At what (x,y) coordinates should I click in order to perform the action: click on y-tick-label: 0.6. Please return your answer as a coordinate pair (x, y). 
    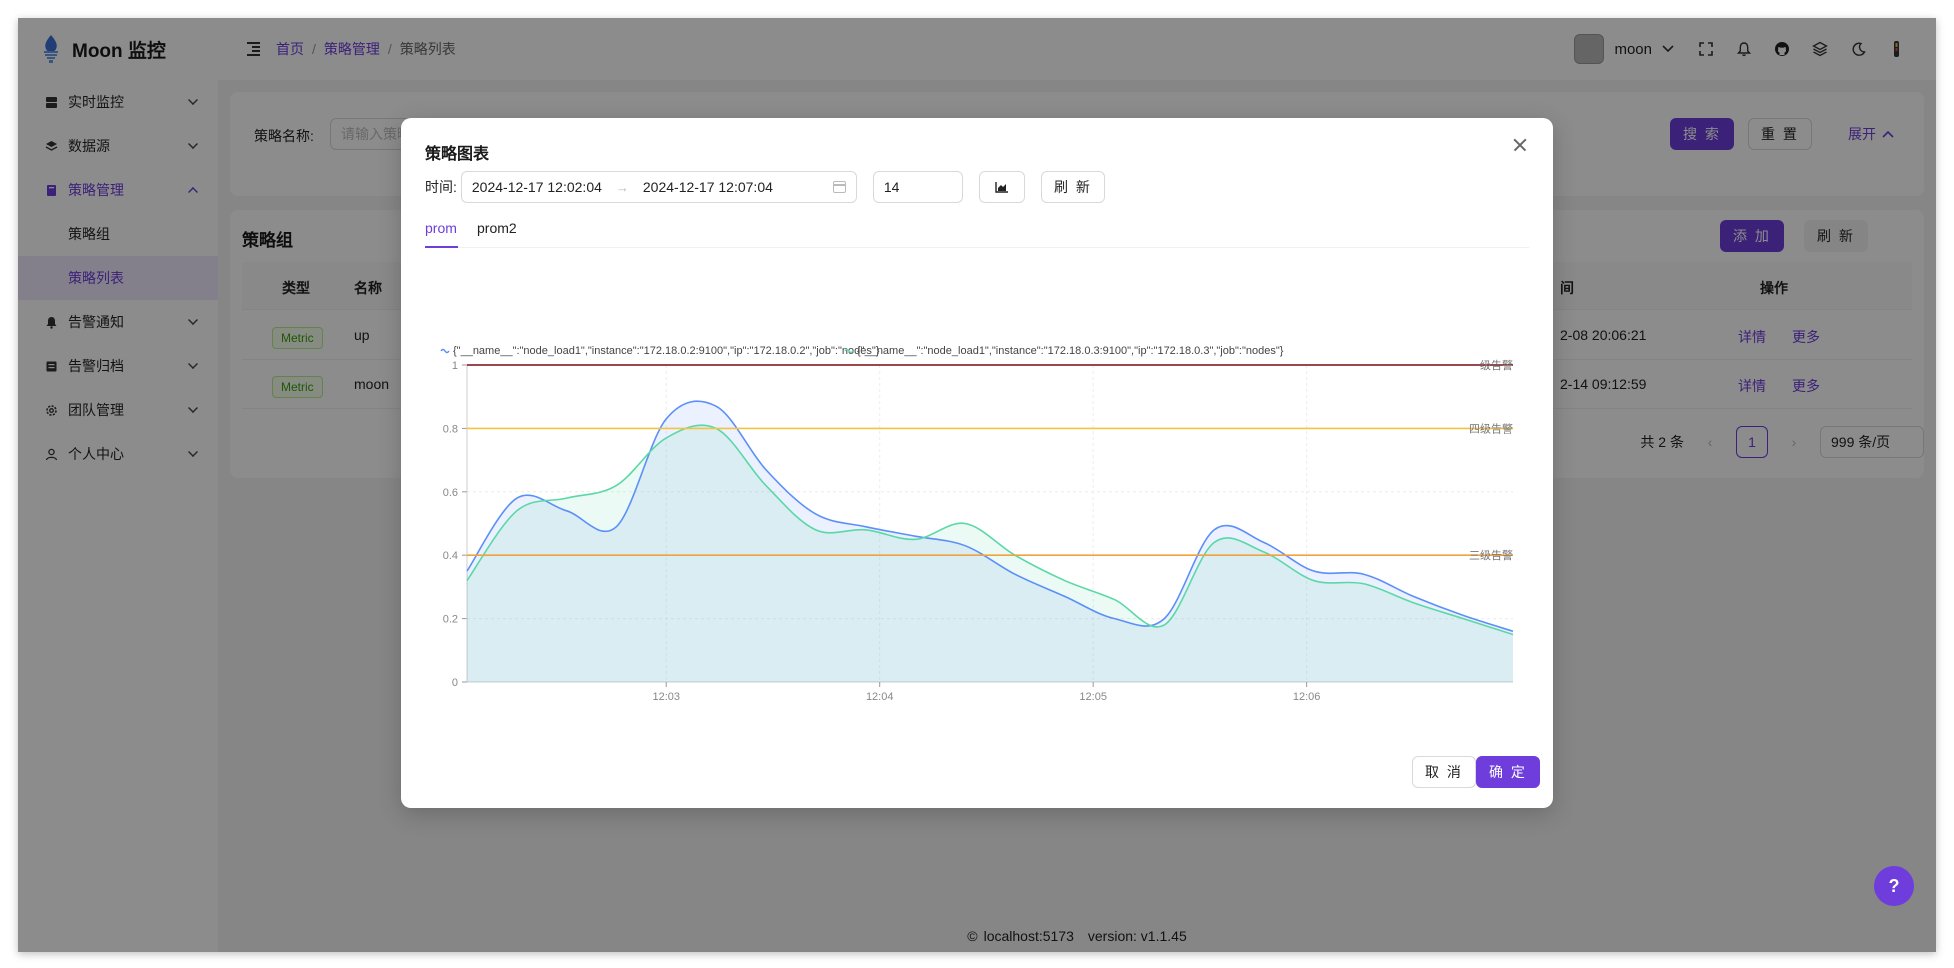
    Looking at the image, I should click on (450, 493).